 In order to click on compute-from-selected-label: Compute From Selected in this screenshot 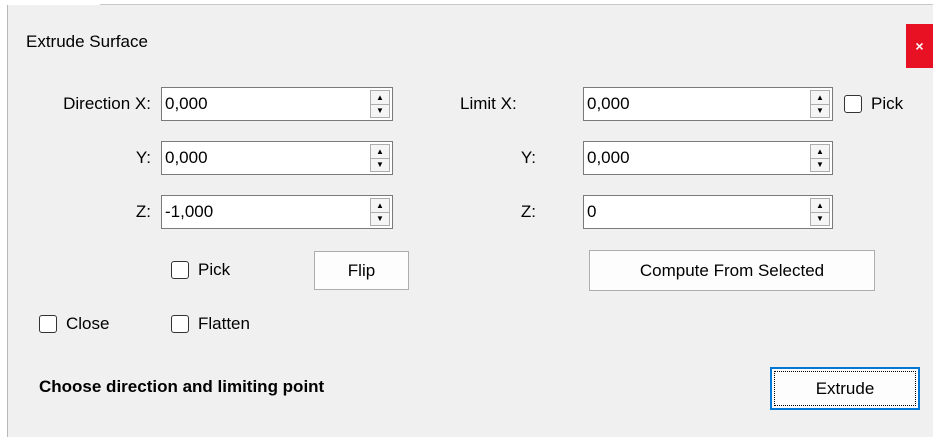, I will do `click(732, 270)`.